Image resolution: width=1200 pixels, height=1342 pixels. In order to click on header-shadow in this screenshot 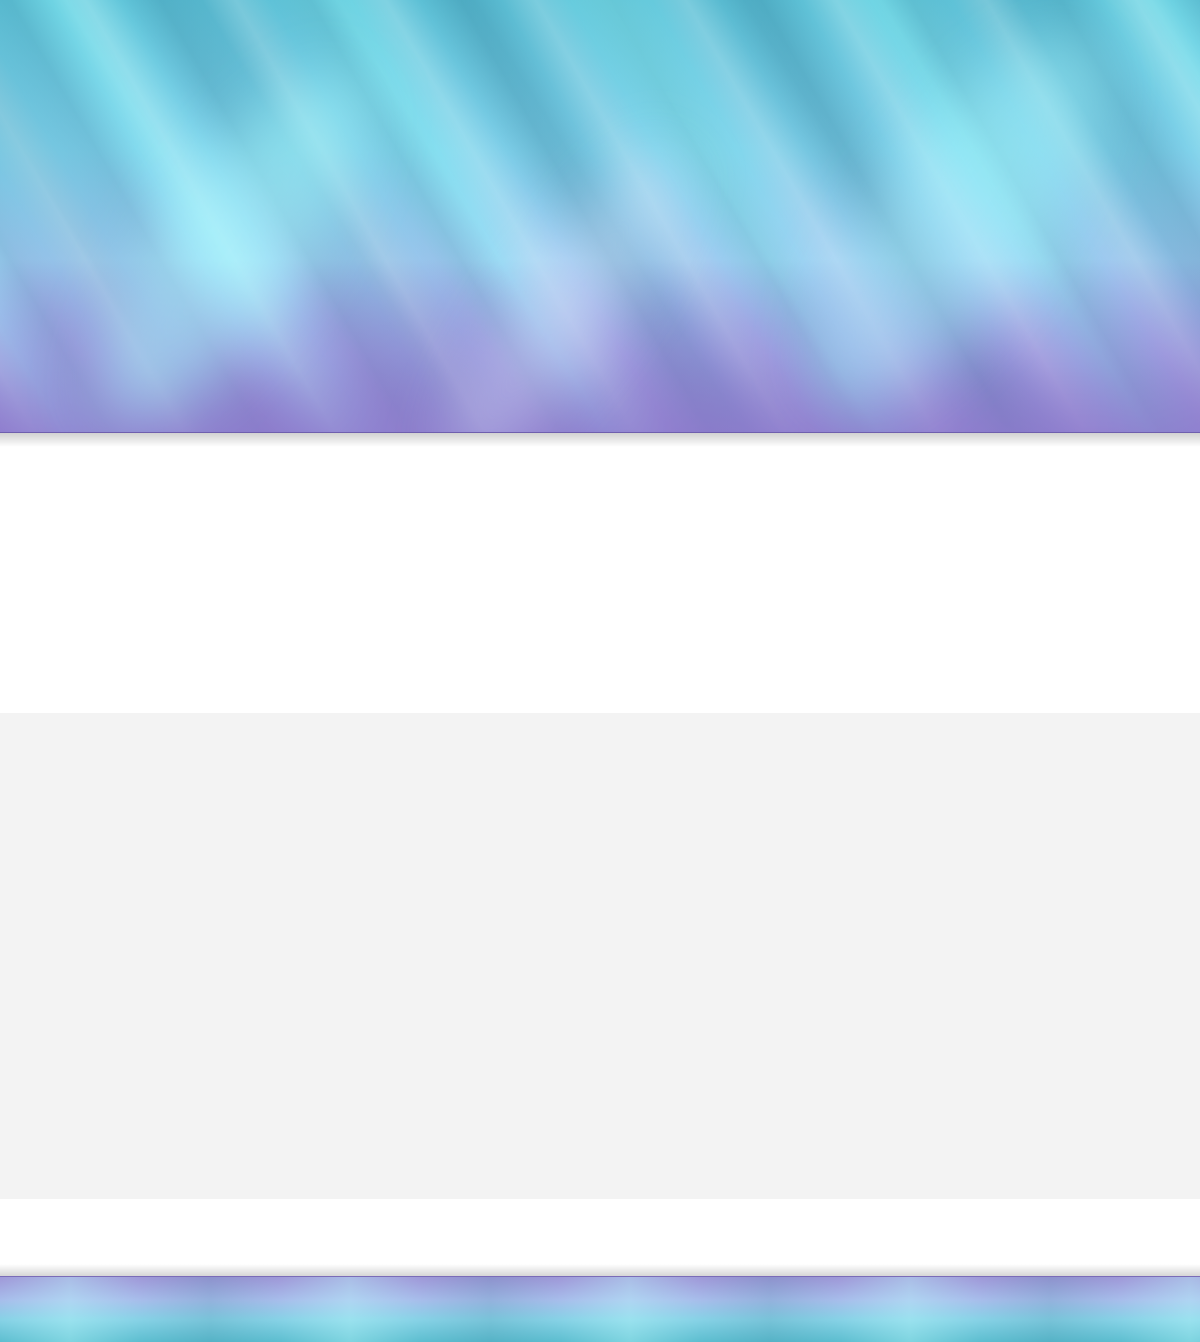, I will do `click(600, 440)`.